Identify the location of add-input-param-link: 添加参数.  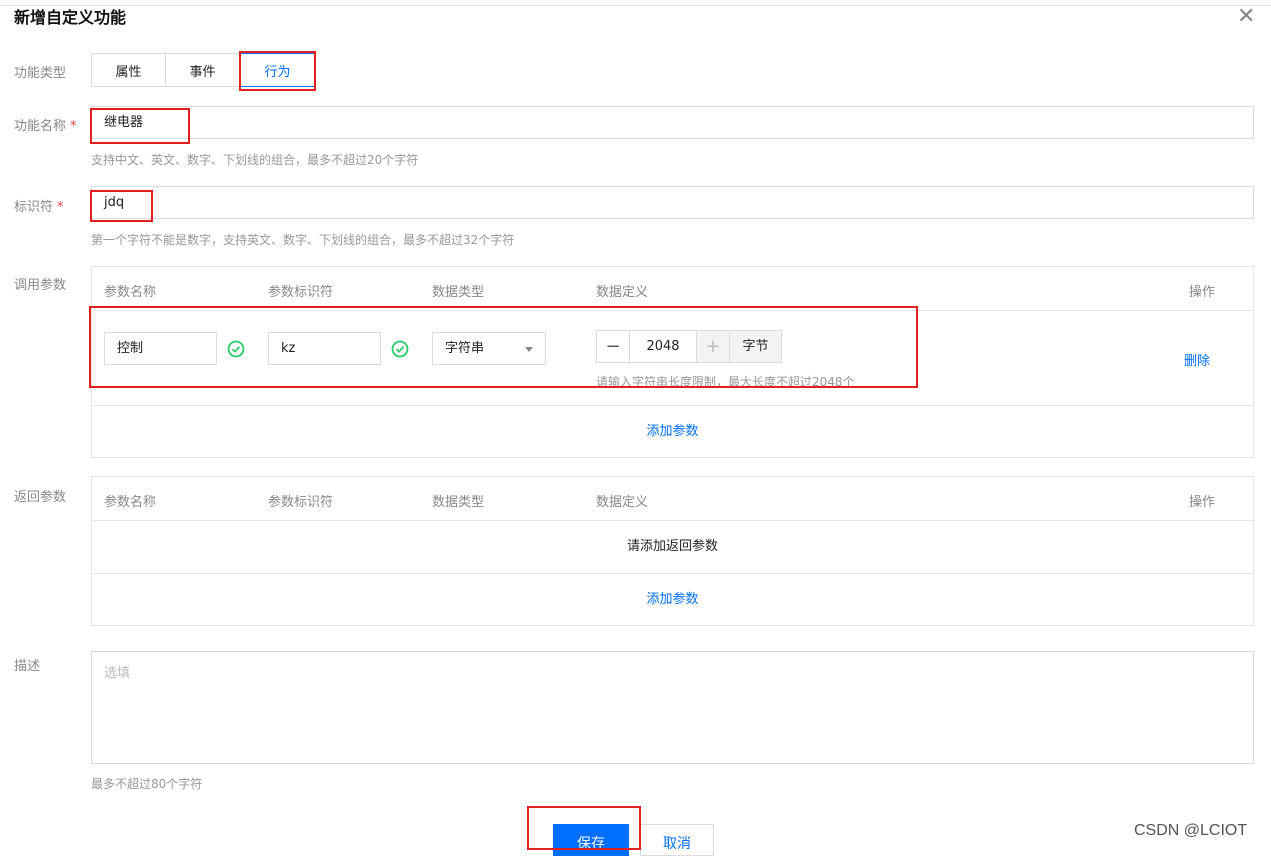
(672, 431).